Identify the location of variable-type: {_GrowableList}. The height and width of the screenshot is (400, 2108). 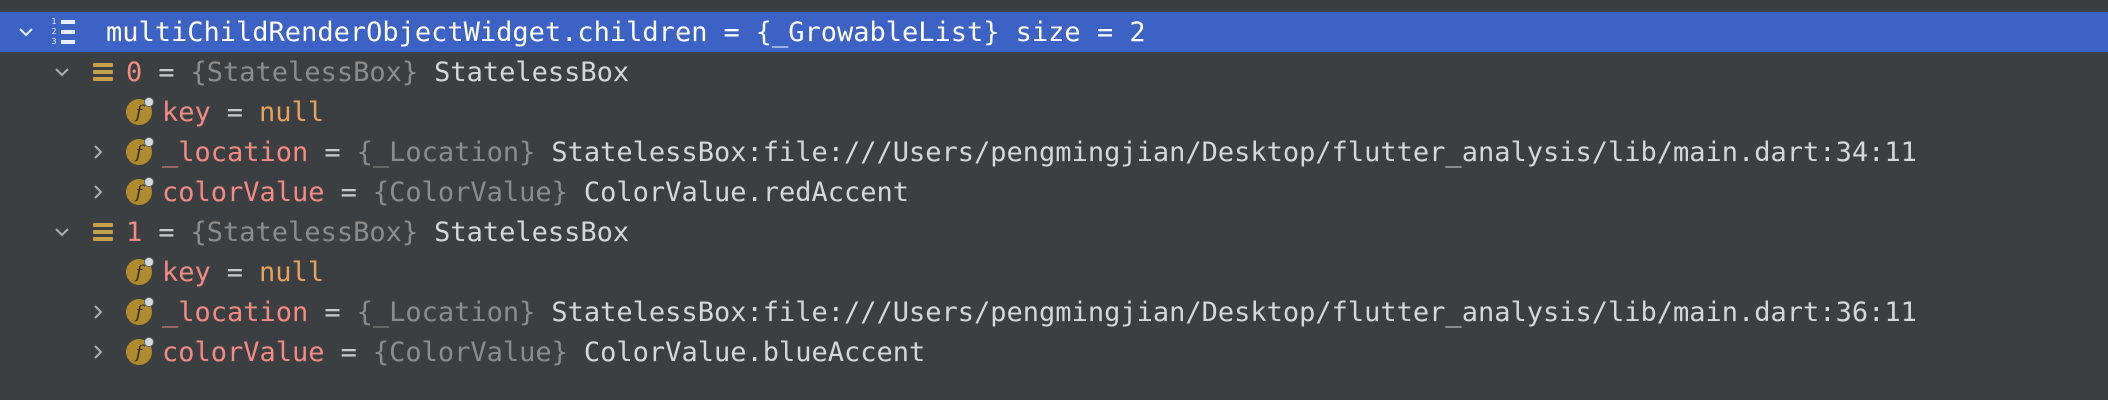
(877, 32).